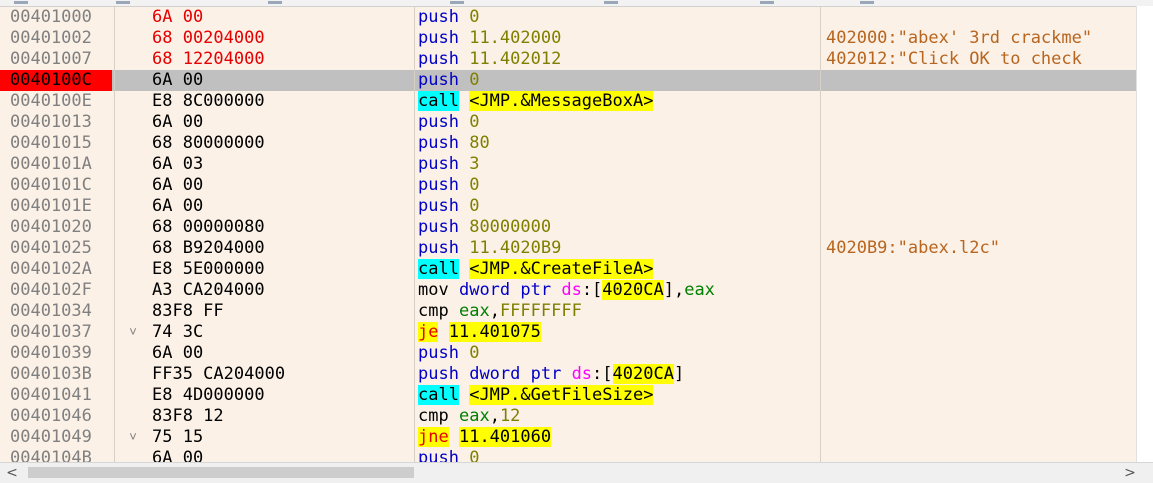  I want to click on disassembly: push 3, so click(618, 164).